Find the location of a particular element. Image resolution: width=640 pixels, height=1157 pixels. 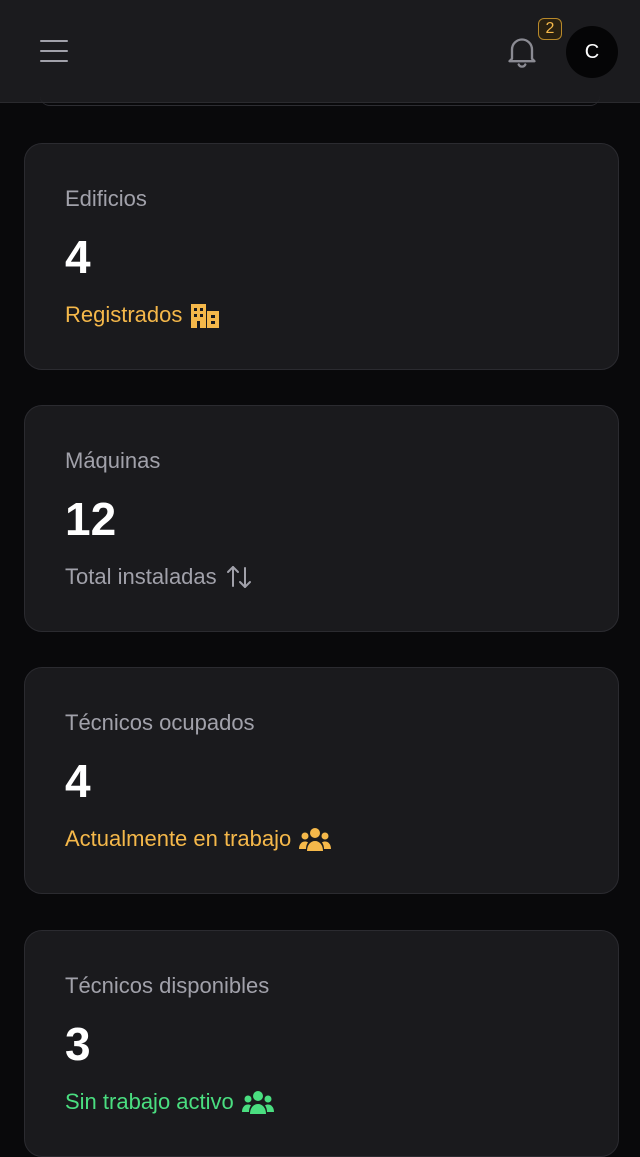

notifications-button is located at coordinates (522, 52).